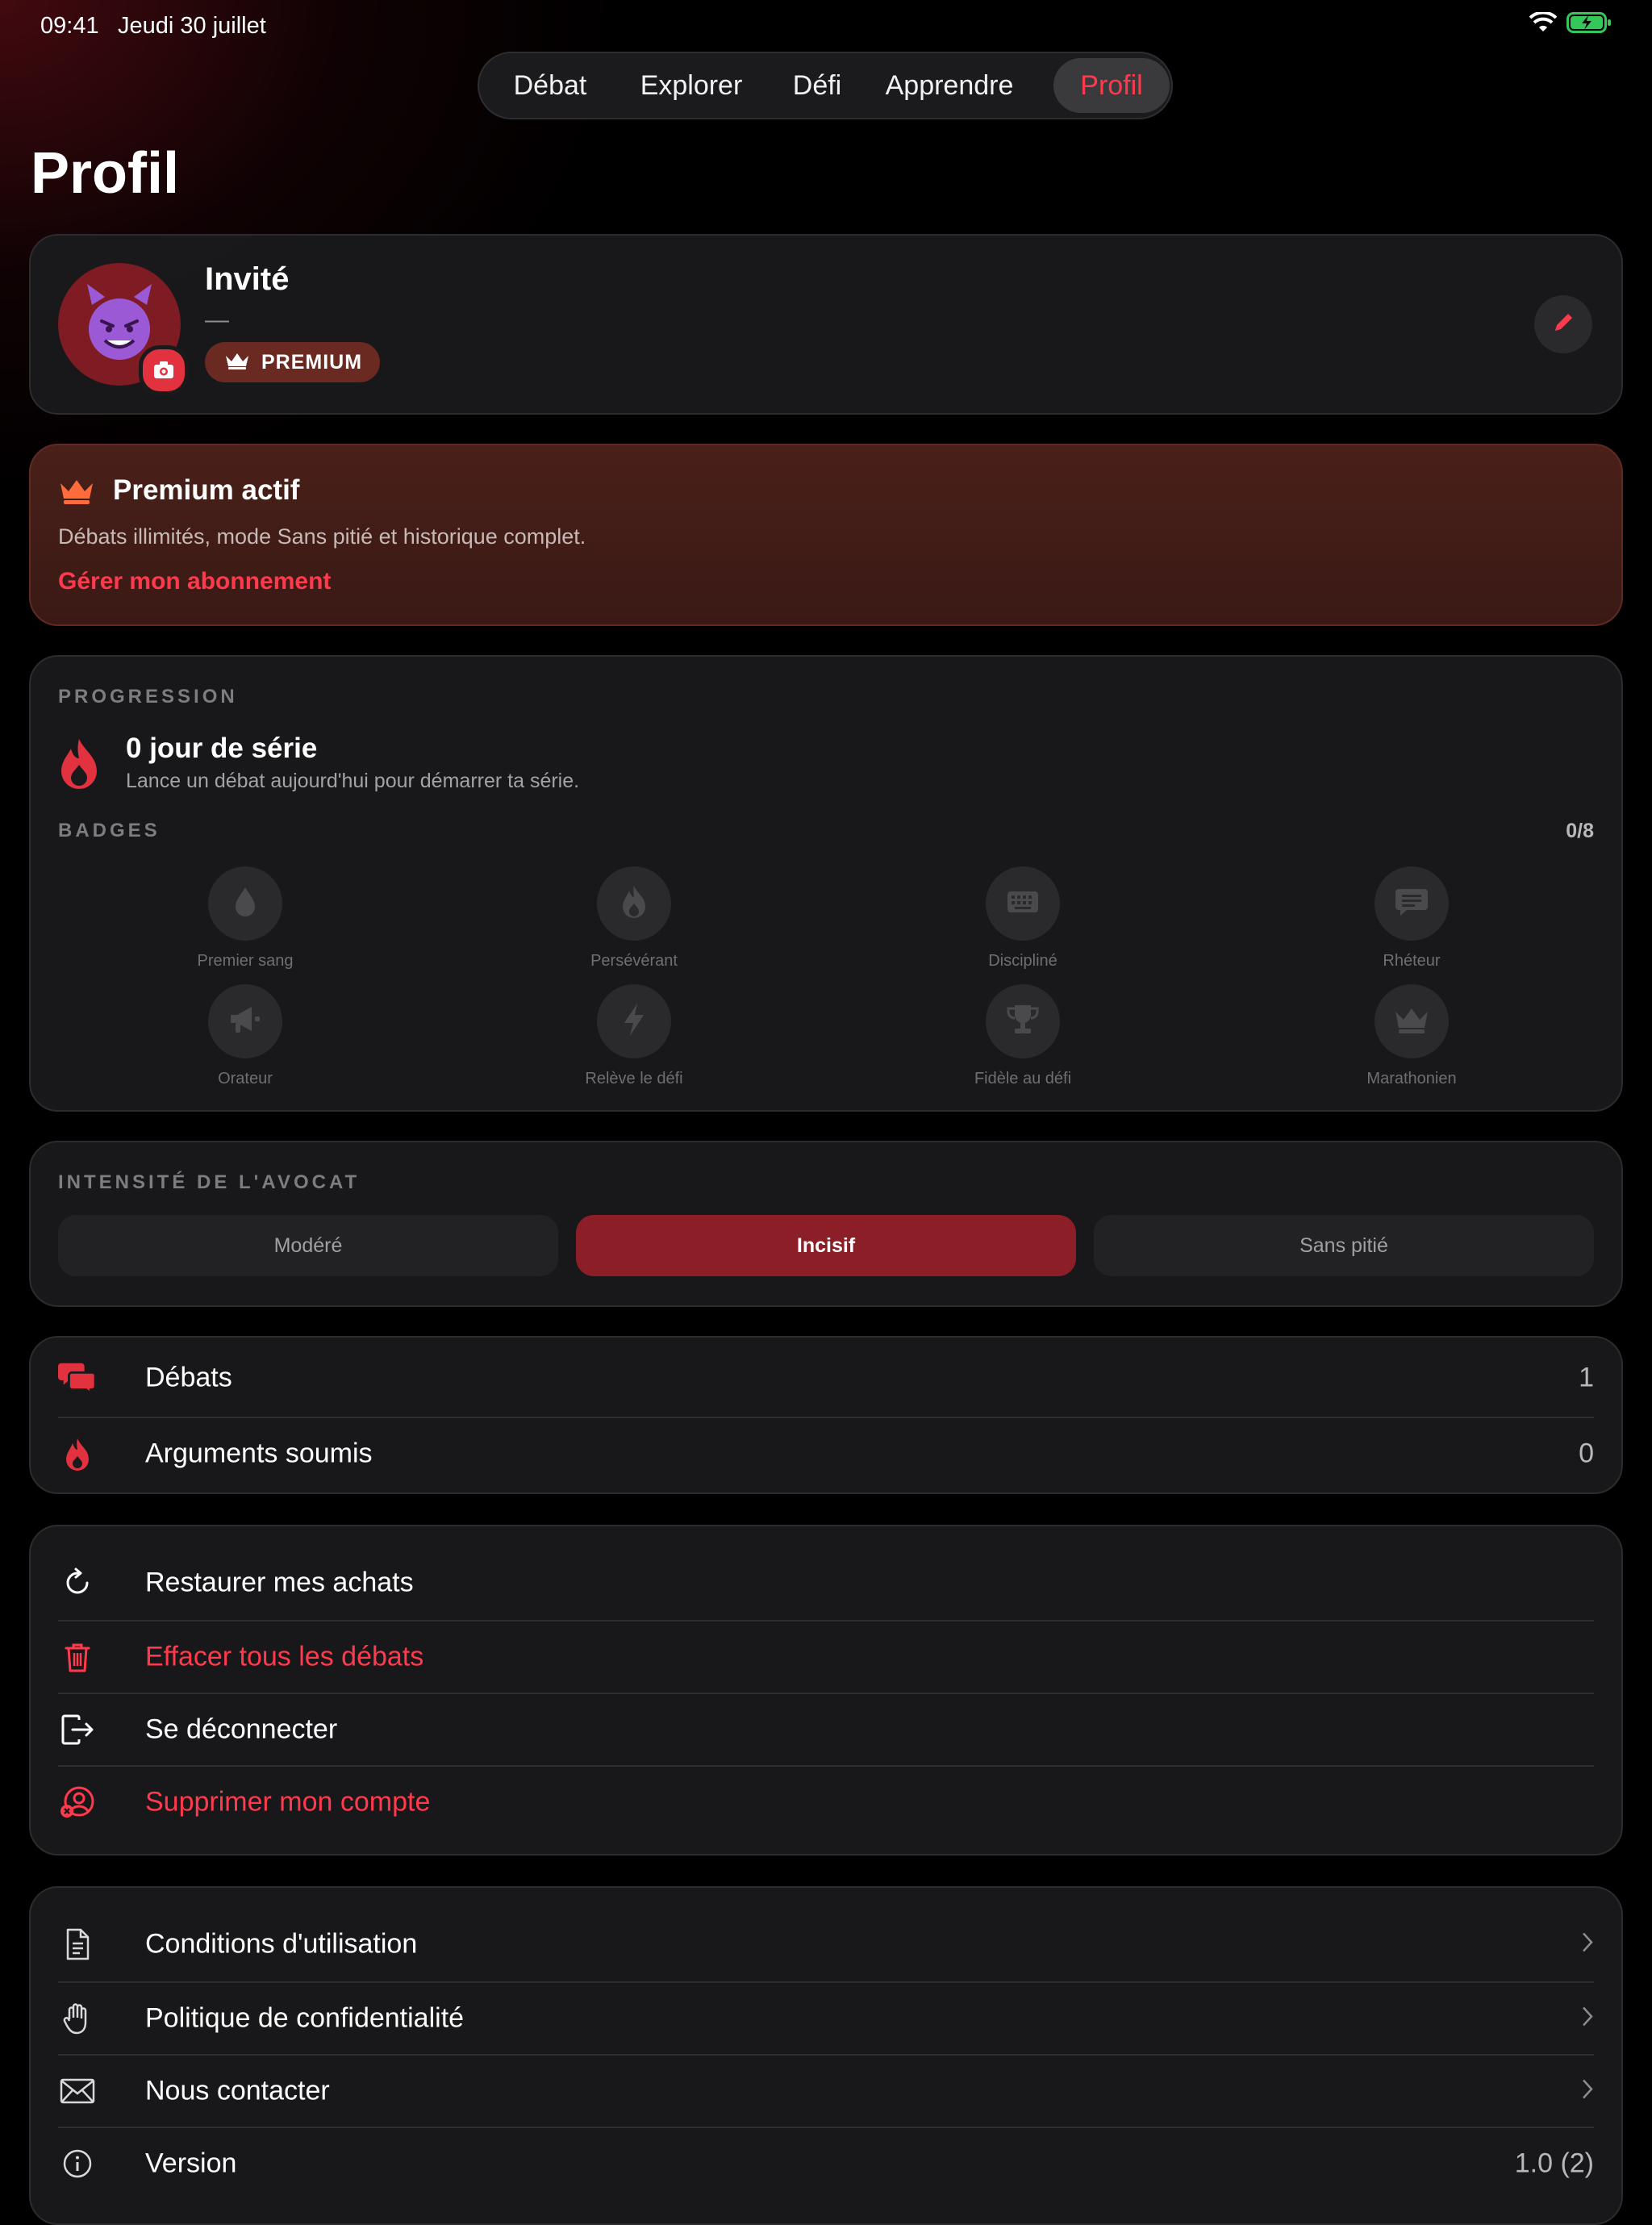 This screenshot has width=1652, height=2225. What do you see at coordinates (105, 173) in the screenshot?
I see `page-title: Profil` at bounding box center [105, 173].